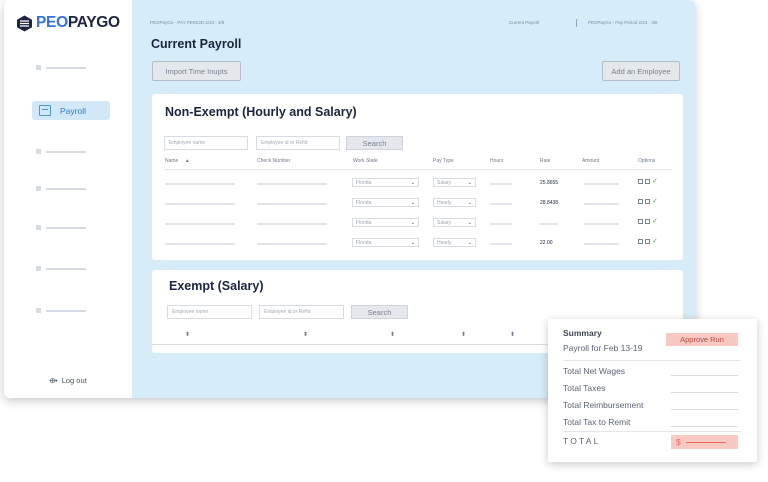 This screenshot has height=482, width=768. Describe the element at coordinates (549, 203) in the screenshot. I see `rate-value: 28.8438` at that location.